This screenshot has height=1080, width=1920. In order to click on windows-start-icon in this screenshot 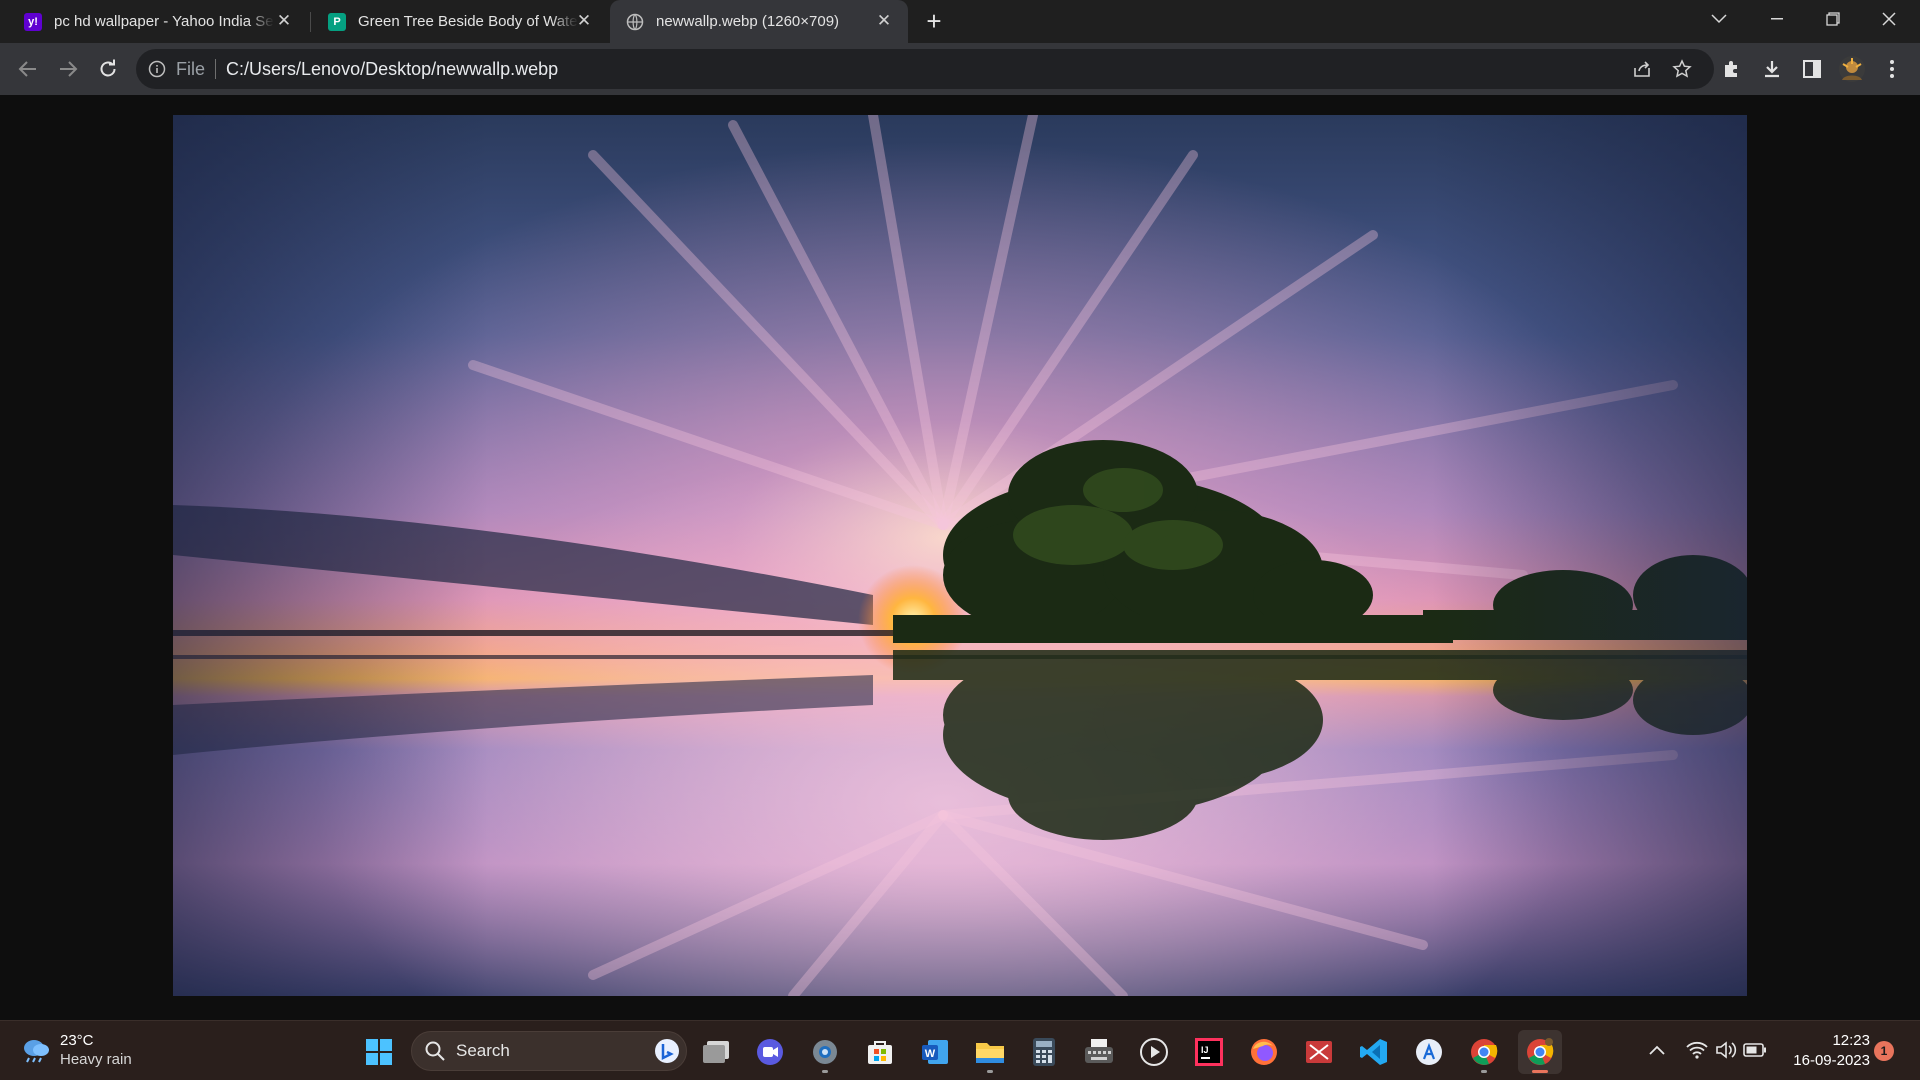, I will do `click(379, 1052)`.